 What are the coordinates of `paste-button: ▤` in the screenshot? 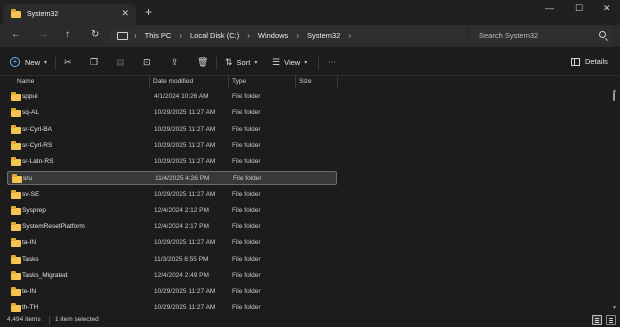 It's located at (122, 62).